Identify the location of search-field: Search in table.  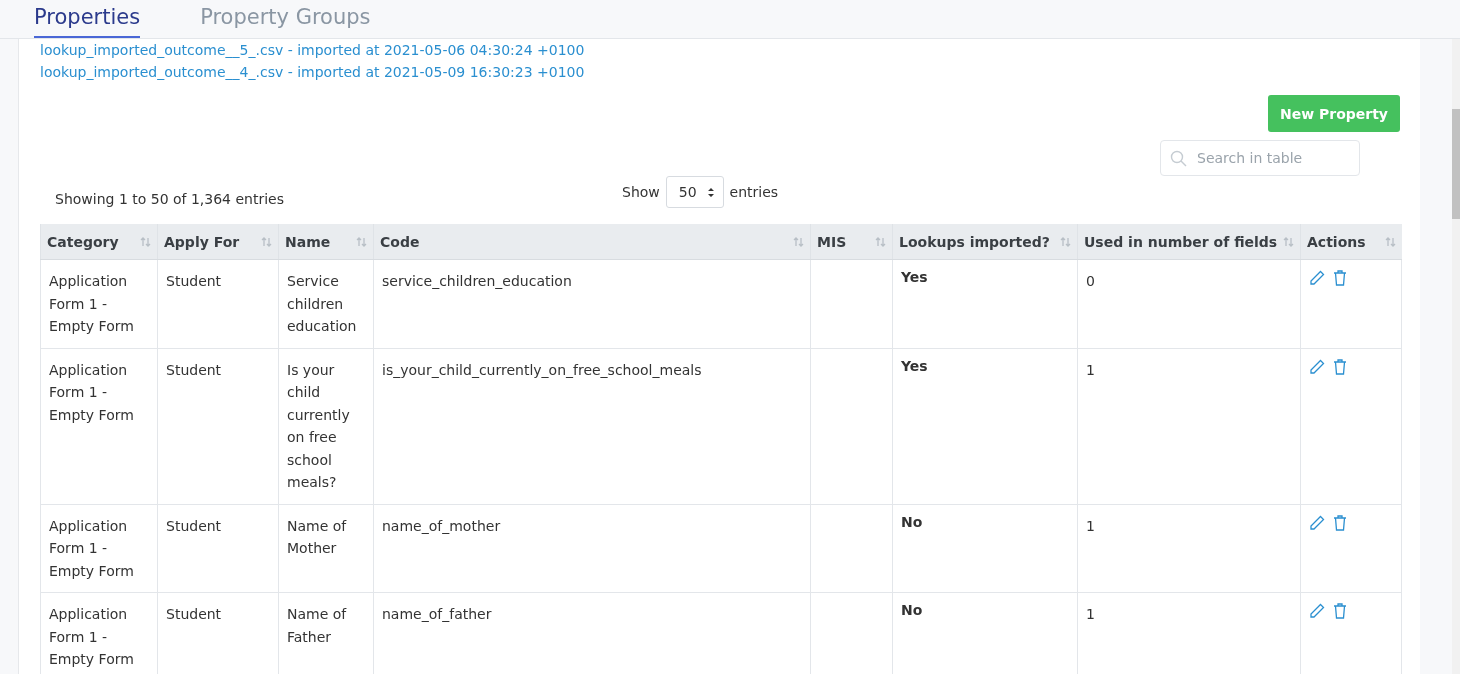
(1260, 158).